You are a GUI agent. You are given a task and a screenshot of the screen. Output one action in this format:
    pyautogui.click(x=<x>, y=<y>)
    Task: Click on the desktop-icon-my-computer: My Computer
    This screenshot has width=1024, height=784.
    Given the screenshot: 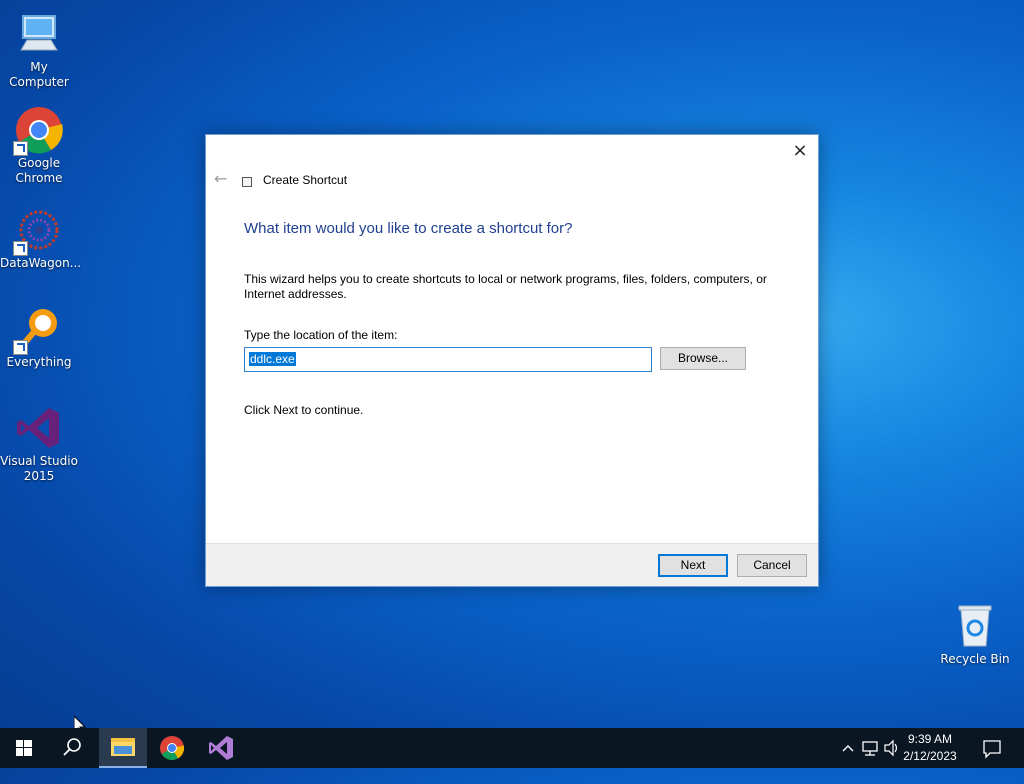 What is the action you would take?
    pyautogui.click(x=39, y=50)
    